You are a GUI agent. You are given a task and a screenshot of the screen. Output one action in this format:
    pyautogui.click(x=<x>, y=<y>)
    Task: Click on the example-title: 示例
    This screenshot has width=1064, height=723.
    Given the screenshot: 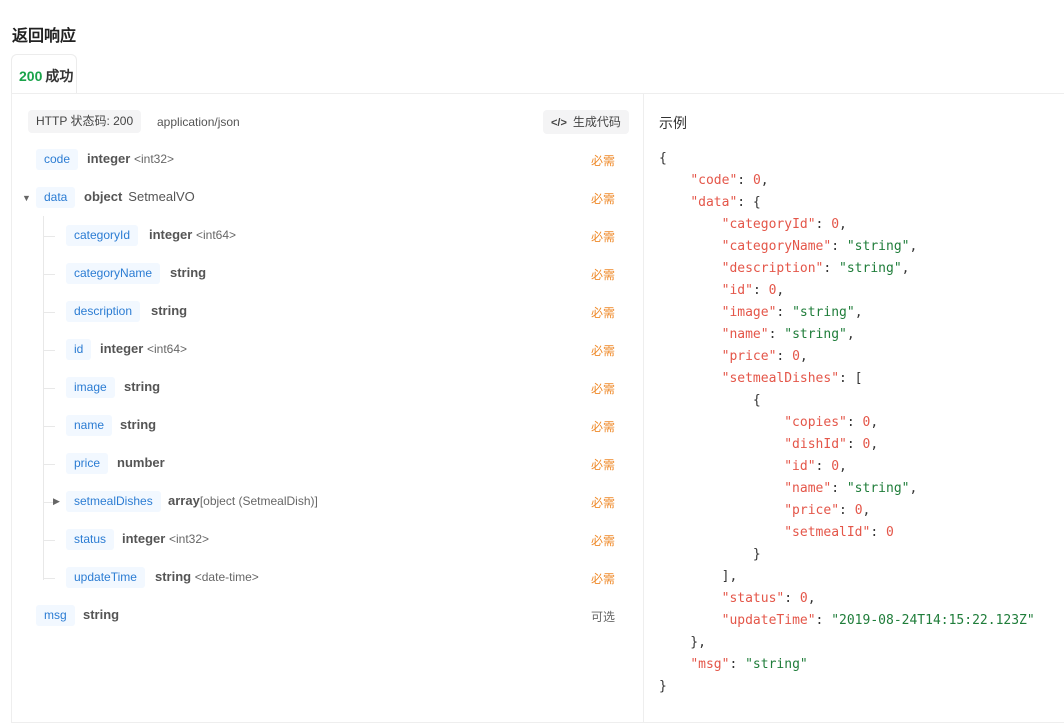 What is the action you would take?
    pyautogui.click(x=673, y=123)
    